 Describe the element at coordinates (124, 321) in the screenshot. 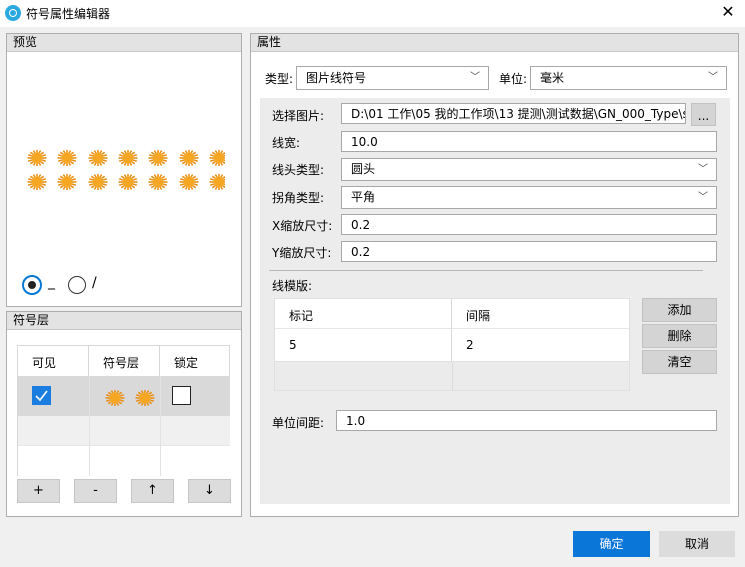

I see `layers-heading: 符号层` at that location.